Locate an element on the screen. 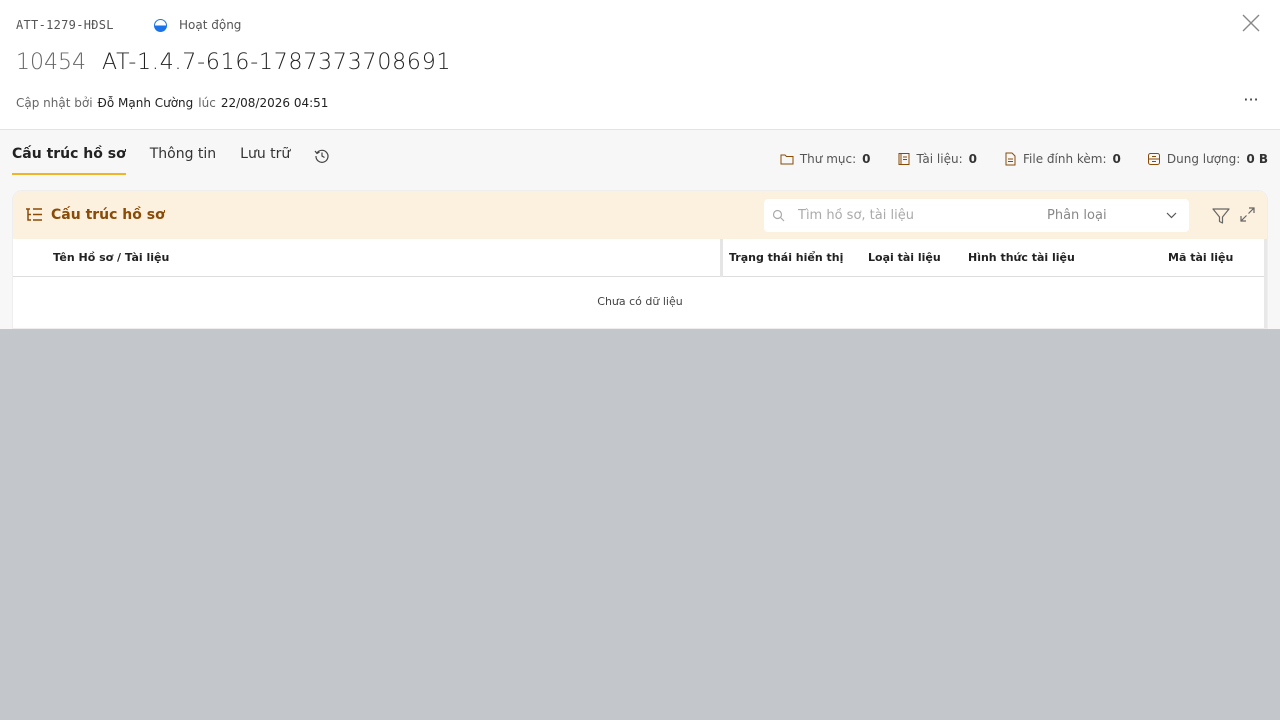 The height and width of the screenshot is (720, 1280). search-box: Phân loại is located at coordinates (976, 215).